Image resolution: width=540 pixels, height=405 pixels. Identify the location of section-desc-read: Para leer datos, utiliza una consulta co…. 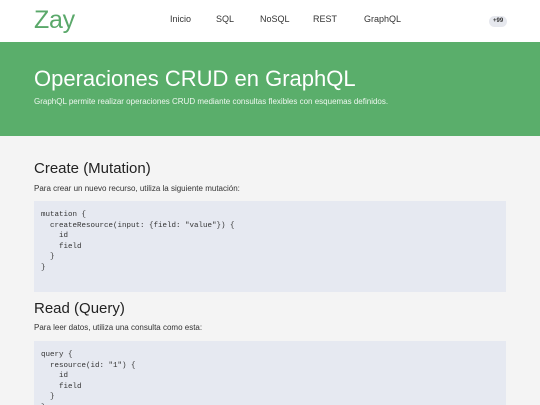
(118, 327).